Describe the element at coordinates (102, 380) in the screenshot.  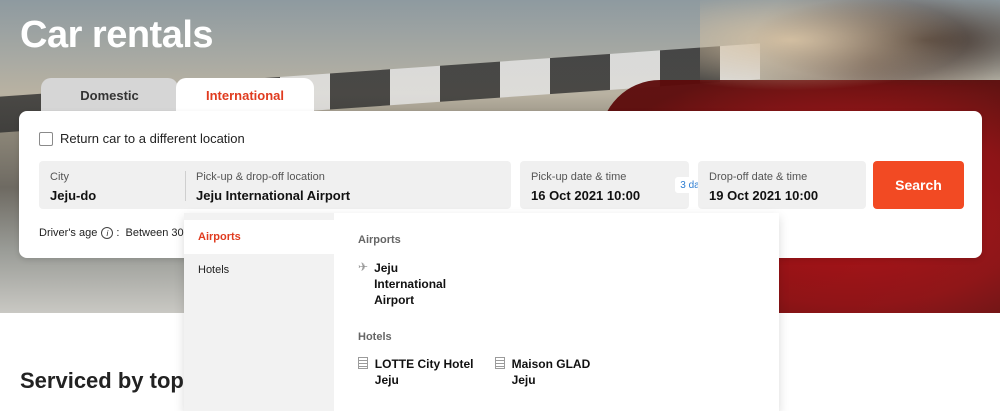
I see `section-heading: Serviced by top` at that location.